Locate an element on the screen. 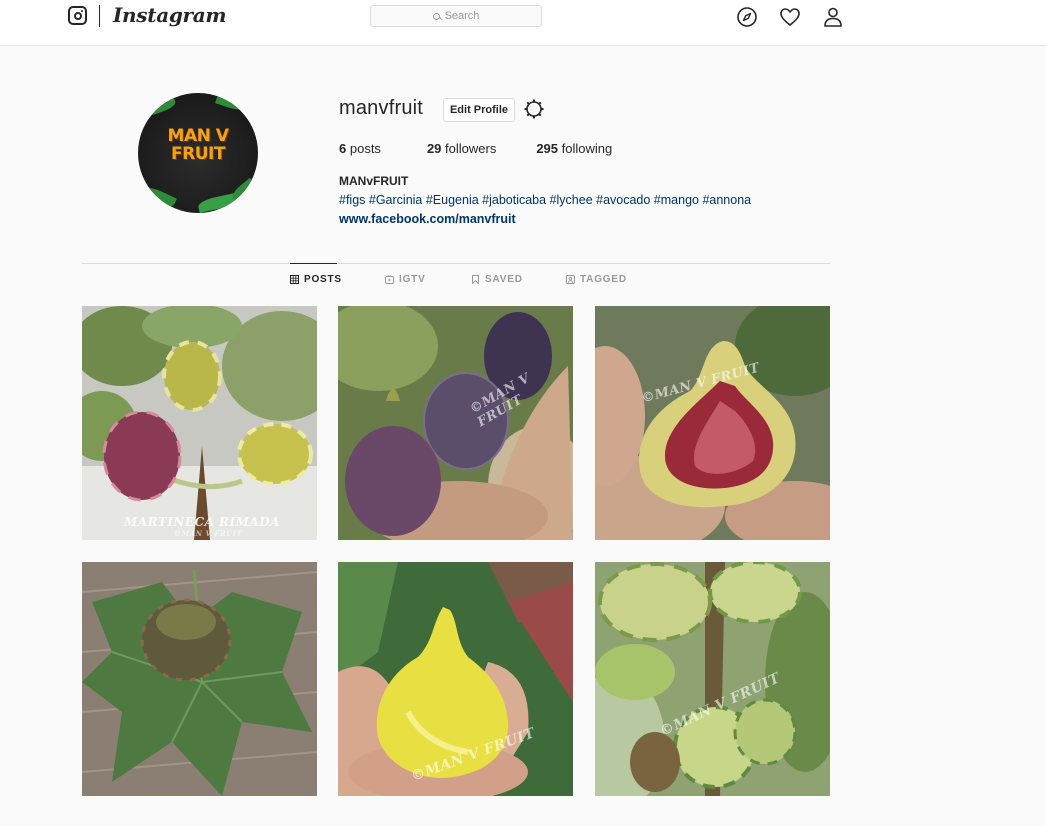 Image resolution: width=1046 pixels, height=826 pixels. settings-gear-icon is located at coordinates (534, 109).